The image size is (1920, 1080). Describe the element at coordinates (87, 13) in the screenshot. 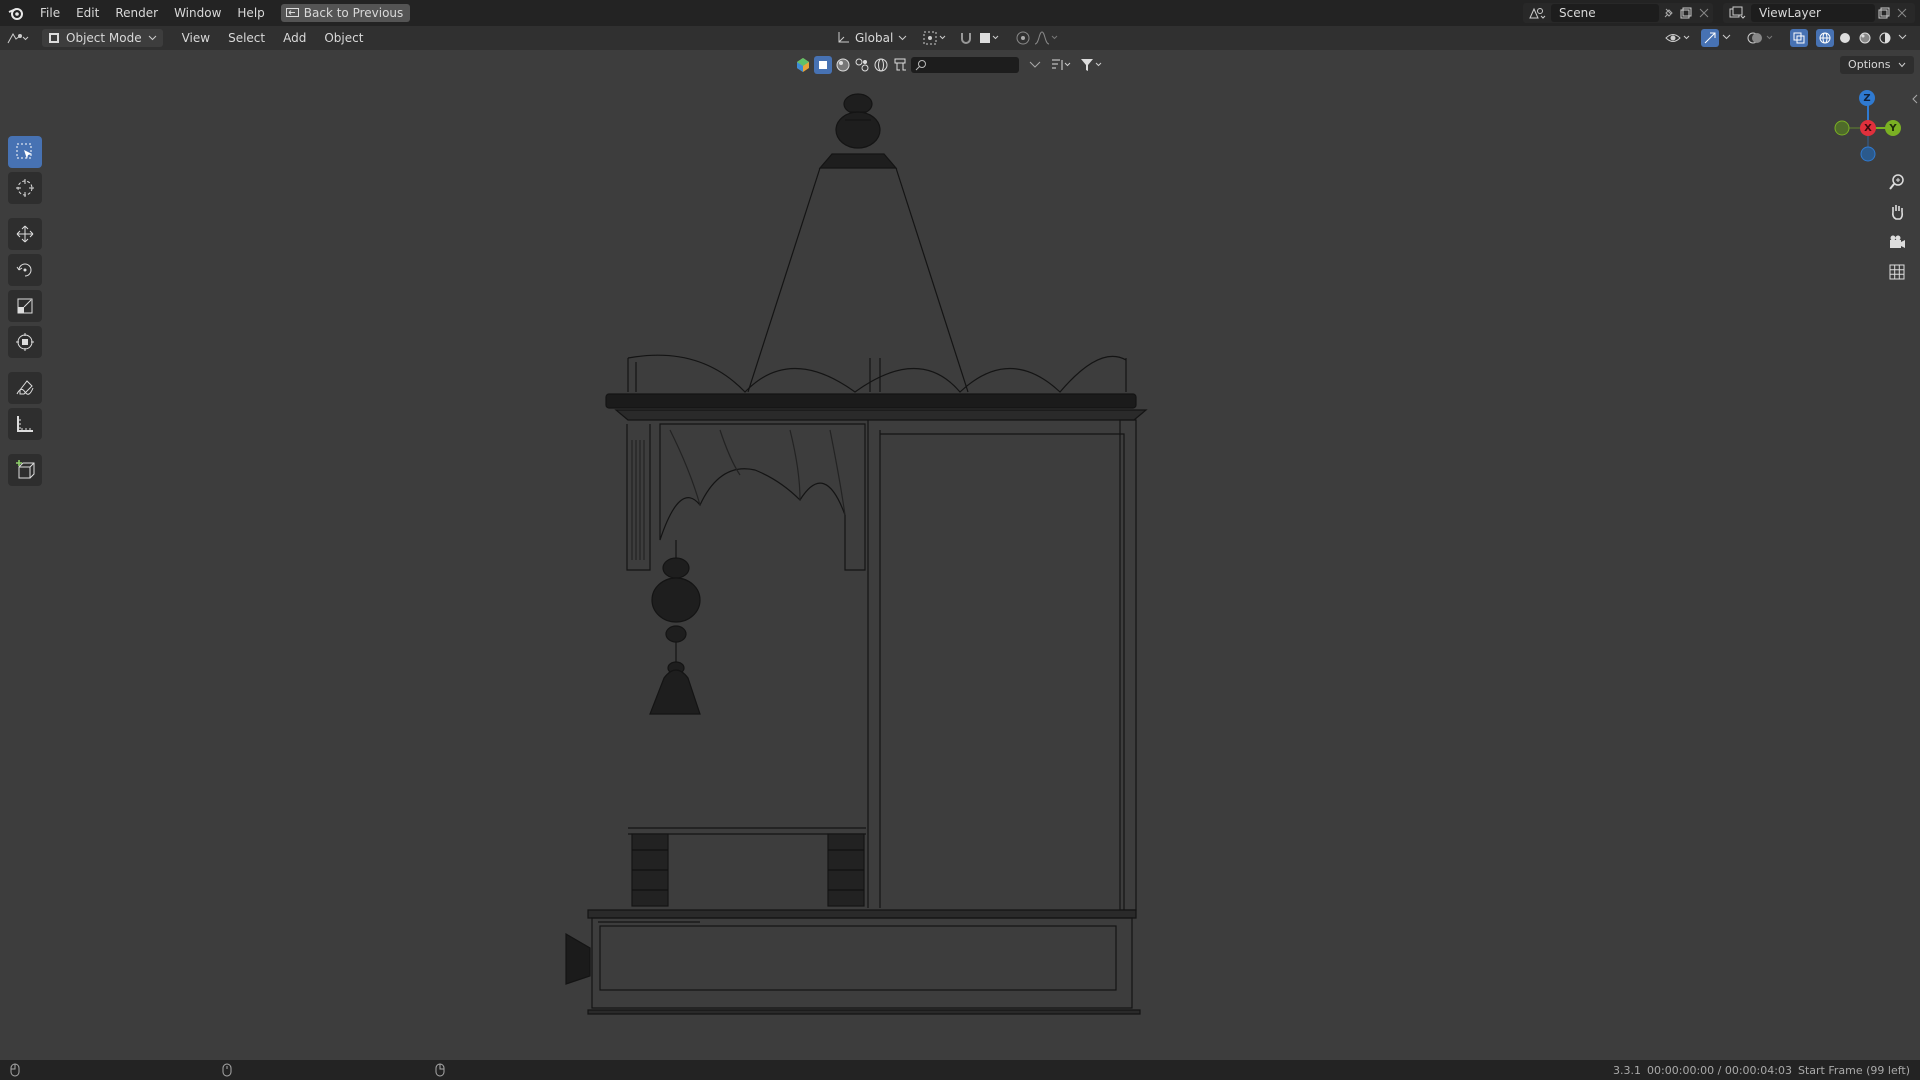

I see `menu-edit: Edit` at that location.